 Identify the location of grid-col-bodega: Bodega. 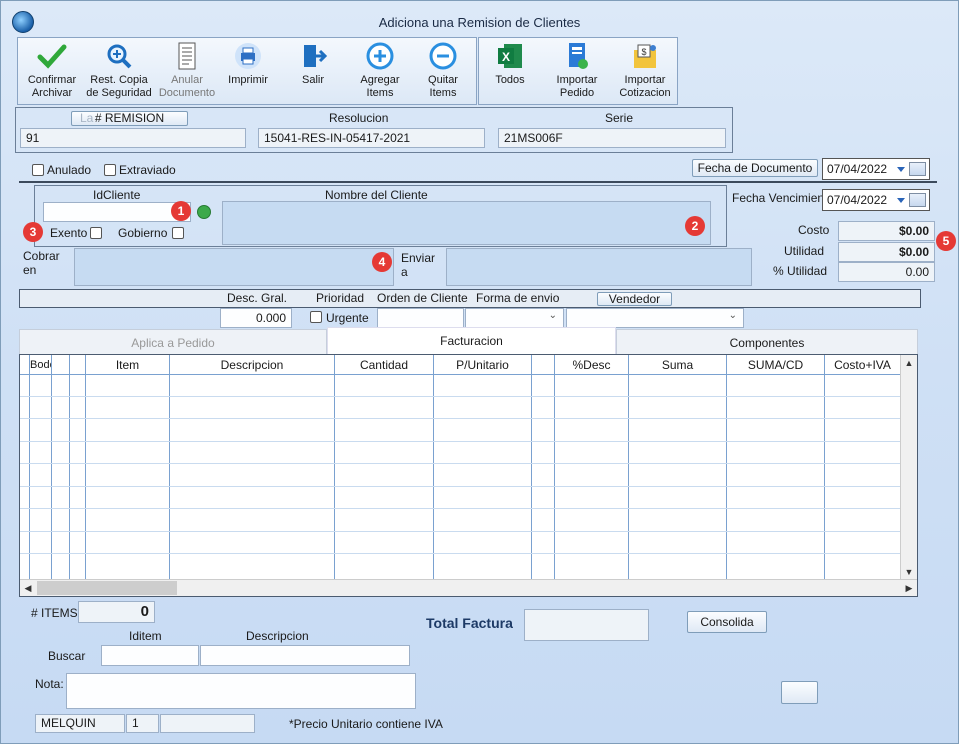
(41, 365).